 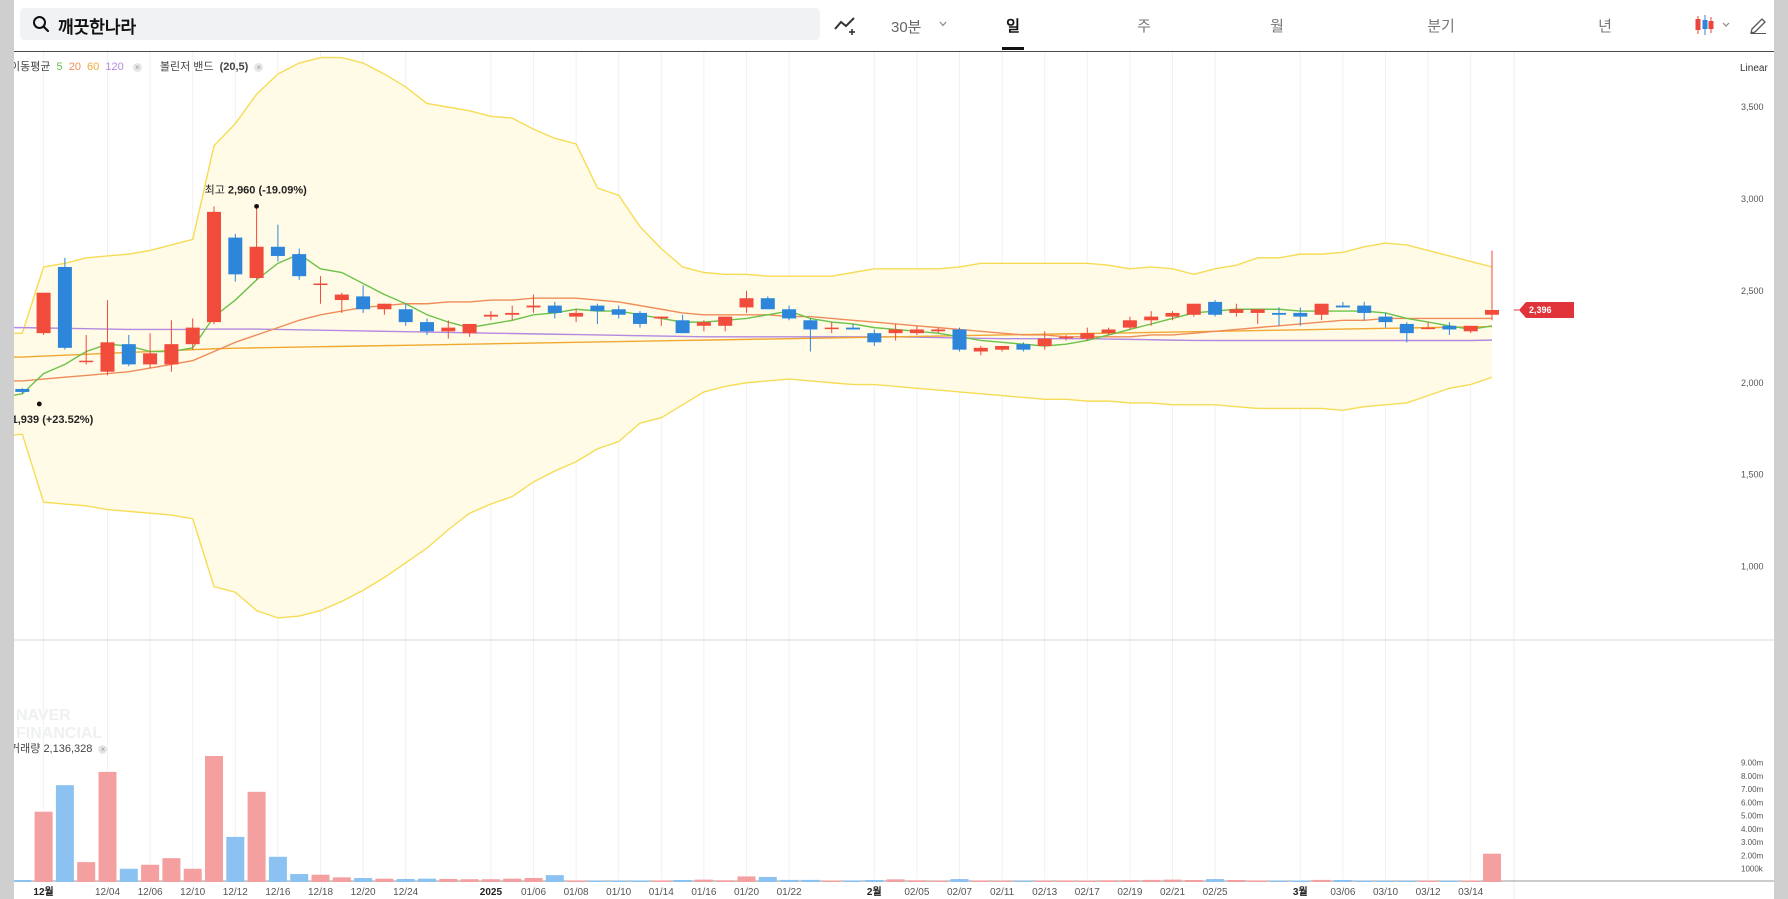 What do you see at coordinates (59, 724) in the screenshot?
I see `watermark: NAVERFINANCIAL` at bounding box center [59, 724].